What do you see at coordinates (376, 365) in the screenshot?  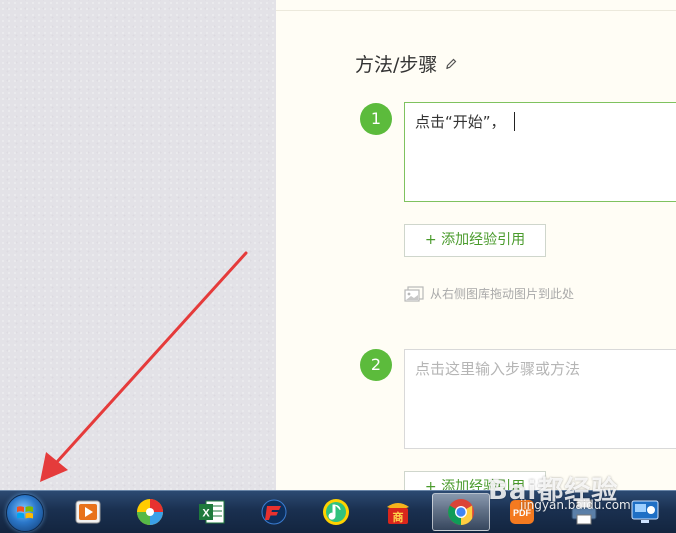 I see `step-number-badge: 2` at bounding box center [376, 365].